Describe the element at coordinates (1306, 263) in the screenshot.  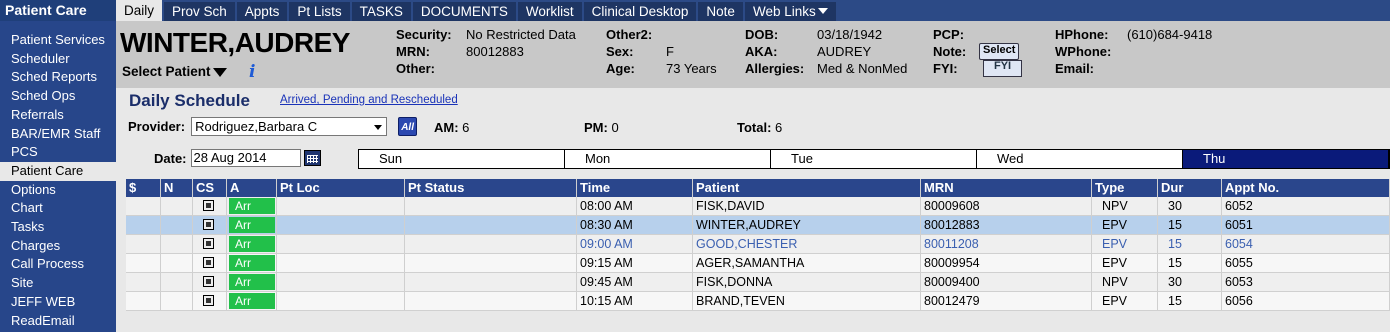
I see `cell-appt-no: 6055` at that location.